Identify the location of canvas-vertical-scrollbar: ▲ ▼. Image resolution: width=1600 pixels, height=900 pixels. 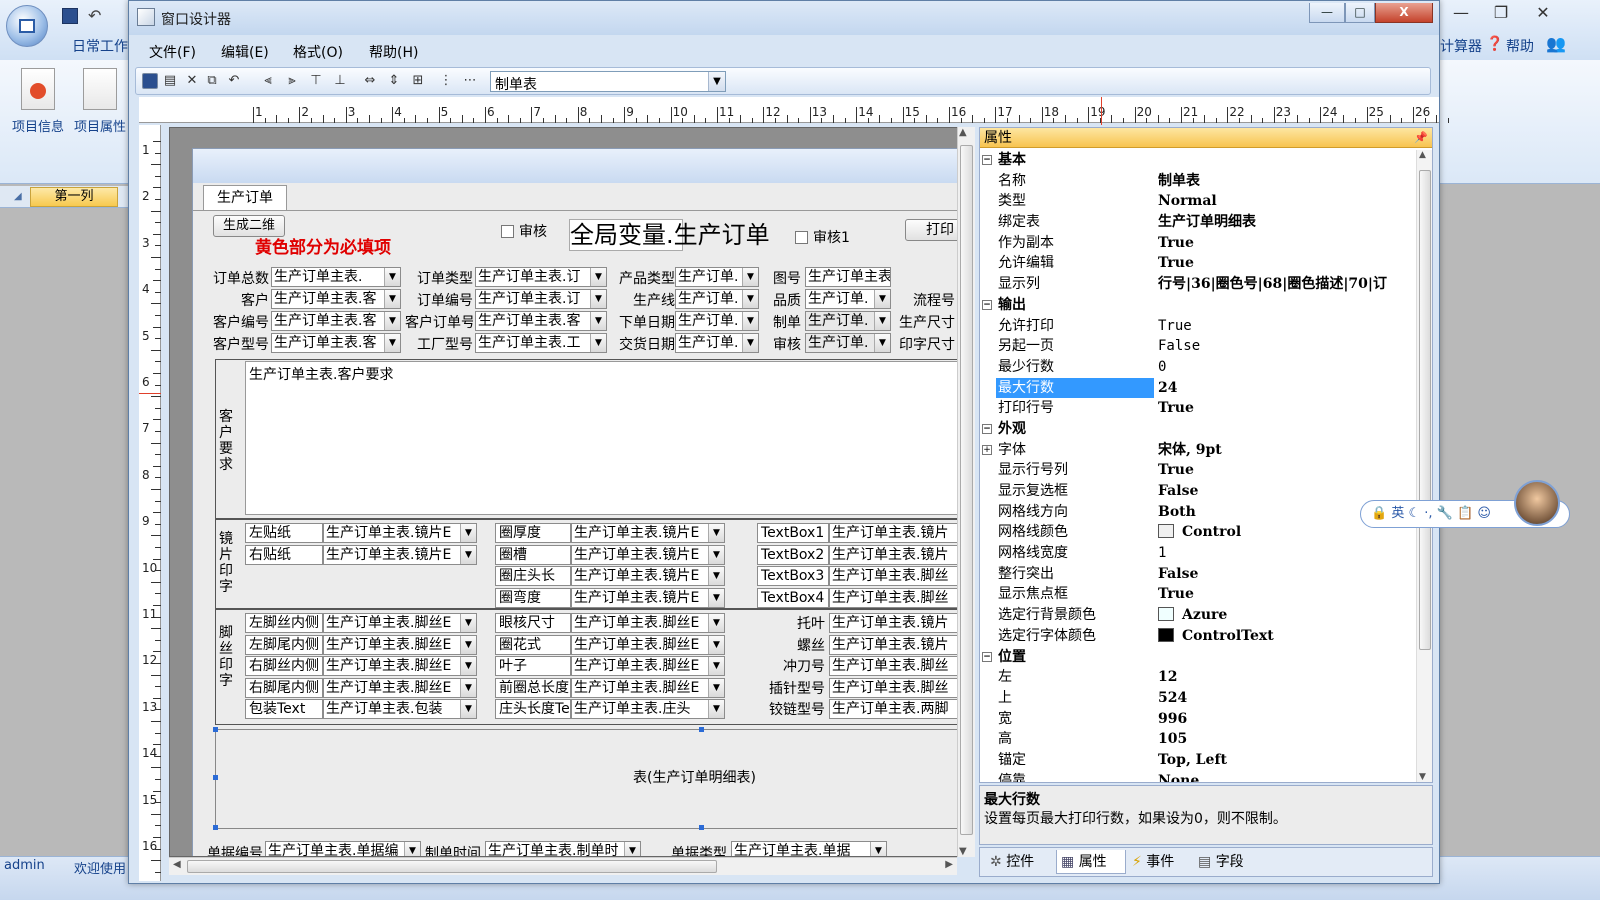
(966, 492).